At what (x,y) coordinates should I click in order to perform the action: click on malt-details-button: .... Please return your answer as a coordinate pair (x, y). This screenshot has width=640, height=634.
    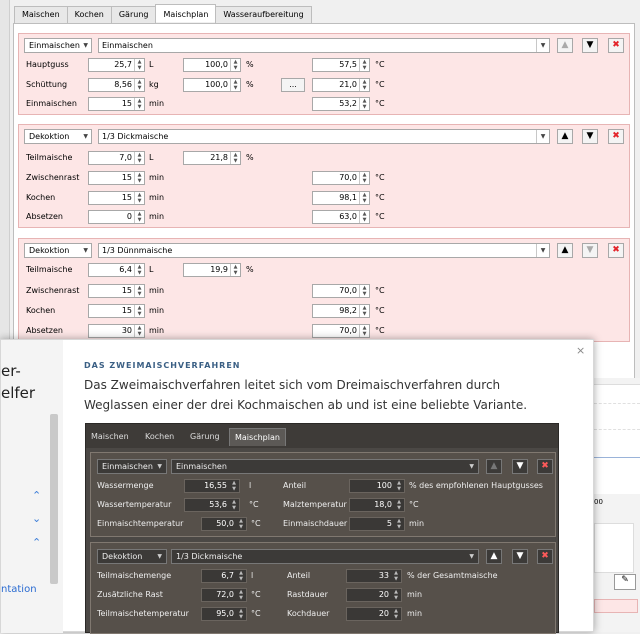
    Looking at the image, I should click on (293, 85).